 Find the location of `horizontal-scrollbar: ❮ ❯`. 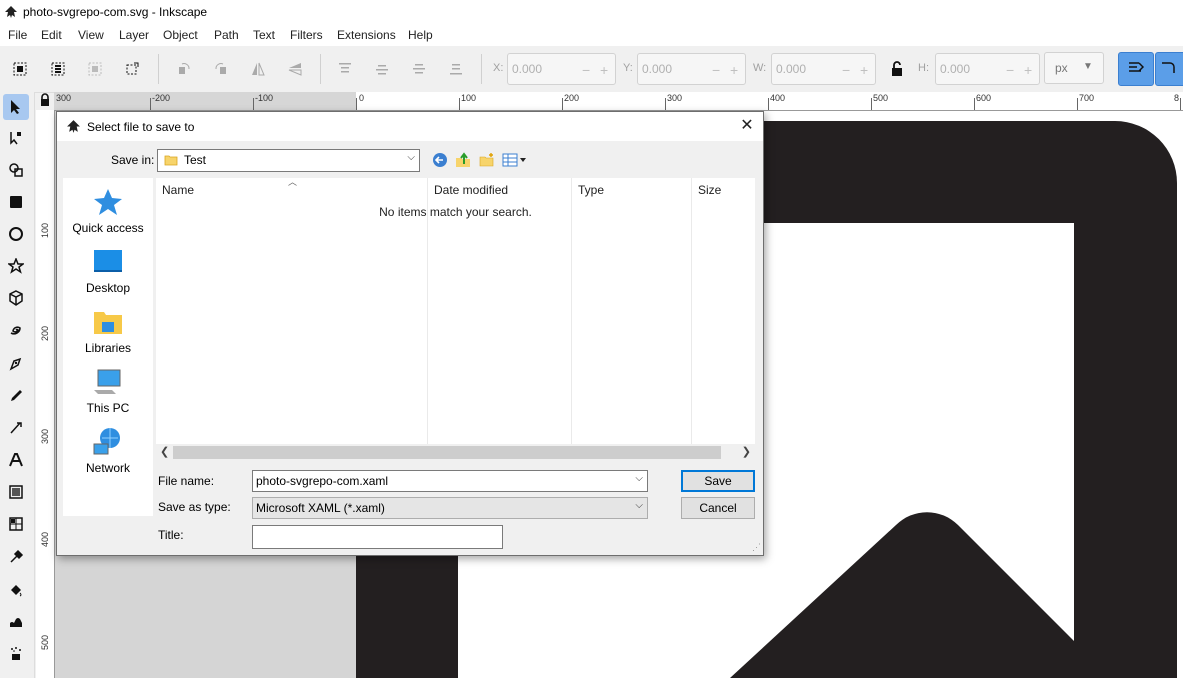

horizontal-scrollbar: ❮ ❯ is located at coordinates (455, 452).